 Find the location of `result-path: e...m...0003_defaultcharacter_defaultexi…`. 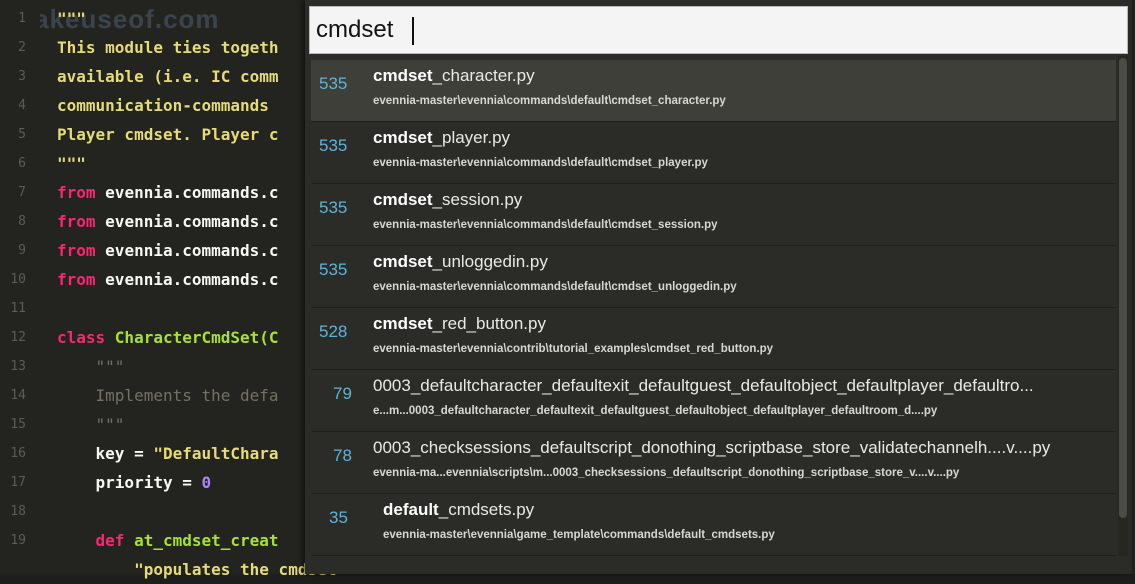

result-path: e...m...0003_defaultcharacter_defaultexi… is located at coordinates (655, 411).